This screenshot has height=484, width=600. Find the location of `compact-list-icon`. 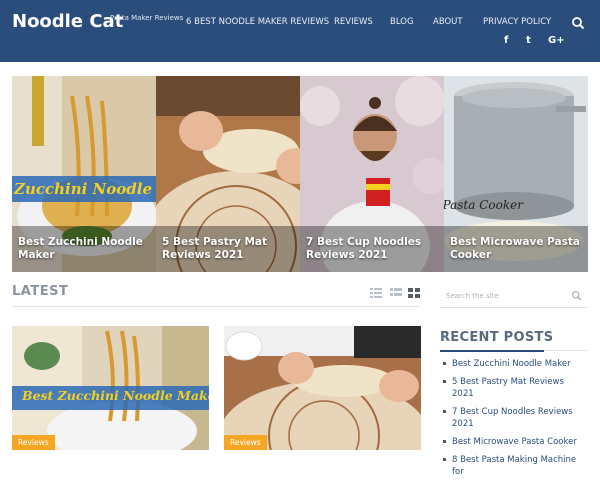

compact-list-icon is located at coordinates (396, 293).